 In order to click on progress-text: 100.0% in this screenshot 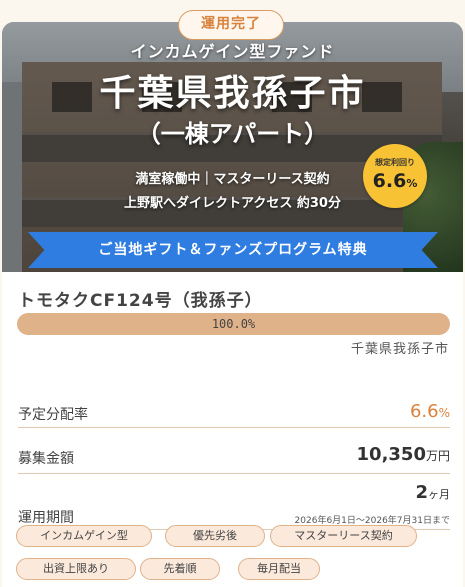, I will do `click(233, 324)`.